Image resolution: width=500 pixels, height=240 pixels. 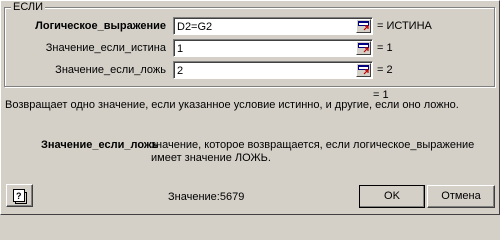 What do you see at coordinates (385, 48) in the screenshot?
I see `arg-result-value-if-true: = 1` at bounding box center [385, 48].